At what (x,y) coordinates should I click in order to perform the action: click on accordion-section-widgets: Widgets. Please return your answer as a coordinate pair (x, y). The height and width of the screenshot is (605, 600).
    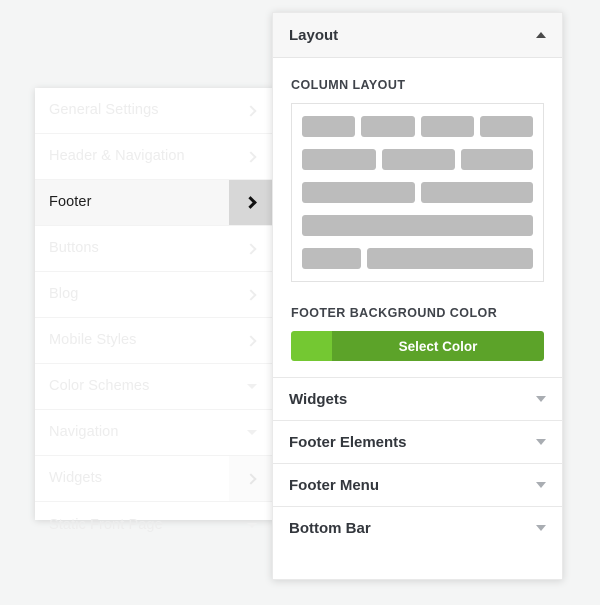
    Looking at the image, I should click on (417, 398).